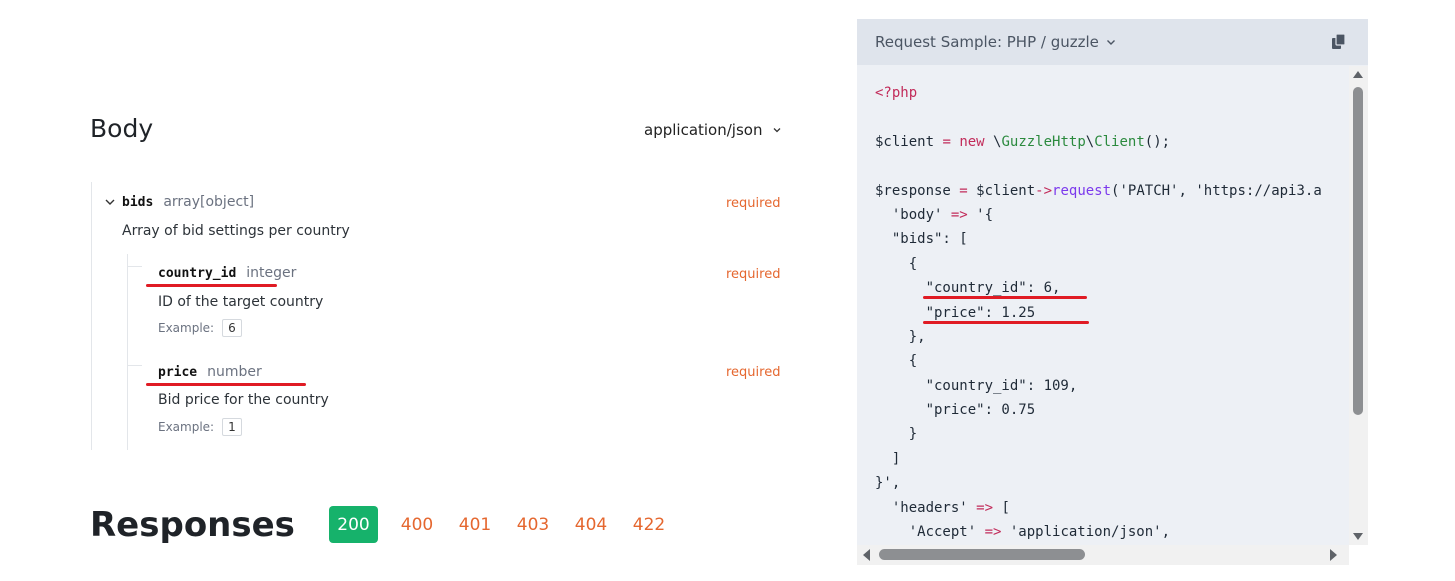  What do you see at coordinates (1358, 74) in the screenshot?
I see `scroll-up-arrow-icon` at bounding box center [1358, 74].